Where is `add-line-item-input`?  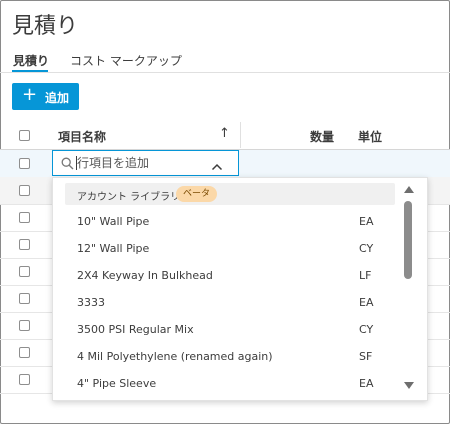
add-line-item-input is located at coordinates (137, 163).